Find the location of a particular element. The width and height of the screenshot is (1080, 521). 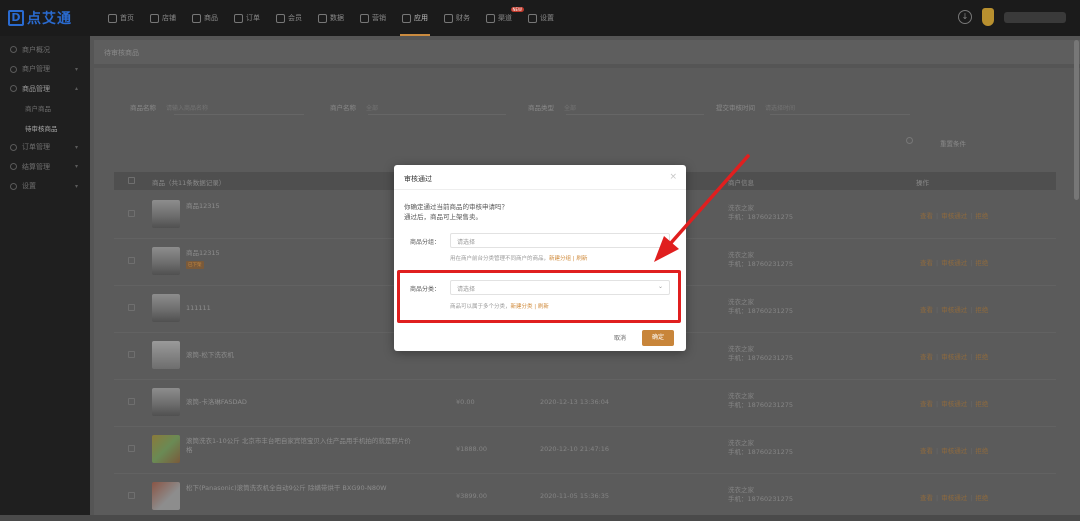

user-name-blurred is located at coordinates (1035, 17).